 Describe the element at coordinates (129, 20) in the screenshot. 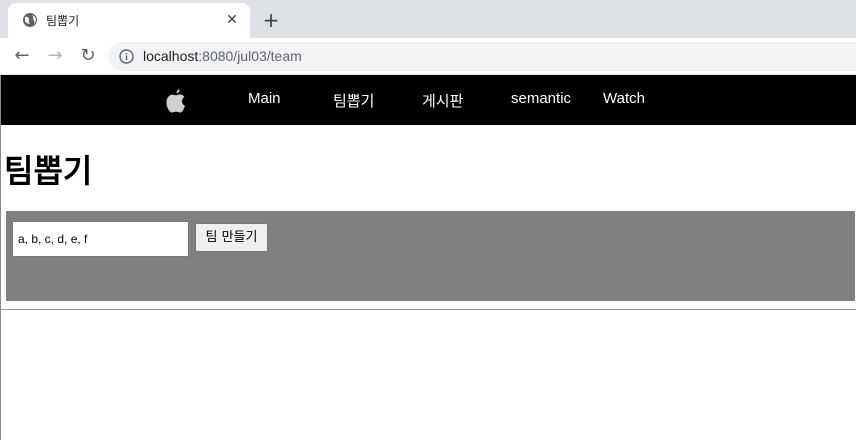

I see `browser-tab: 팀뽑기 ✕` at that location.